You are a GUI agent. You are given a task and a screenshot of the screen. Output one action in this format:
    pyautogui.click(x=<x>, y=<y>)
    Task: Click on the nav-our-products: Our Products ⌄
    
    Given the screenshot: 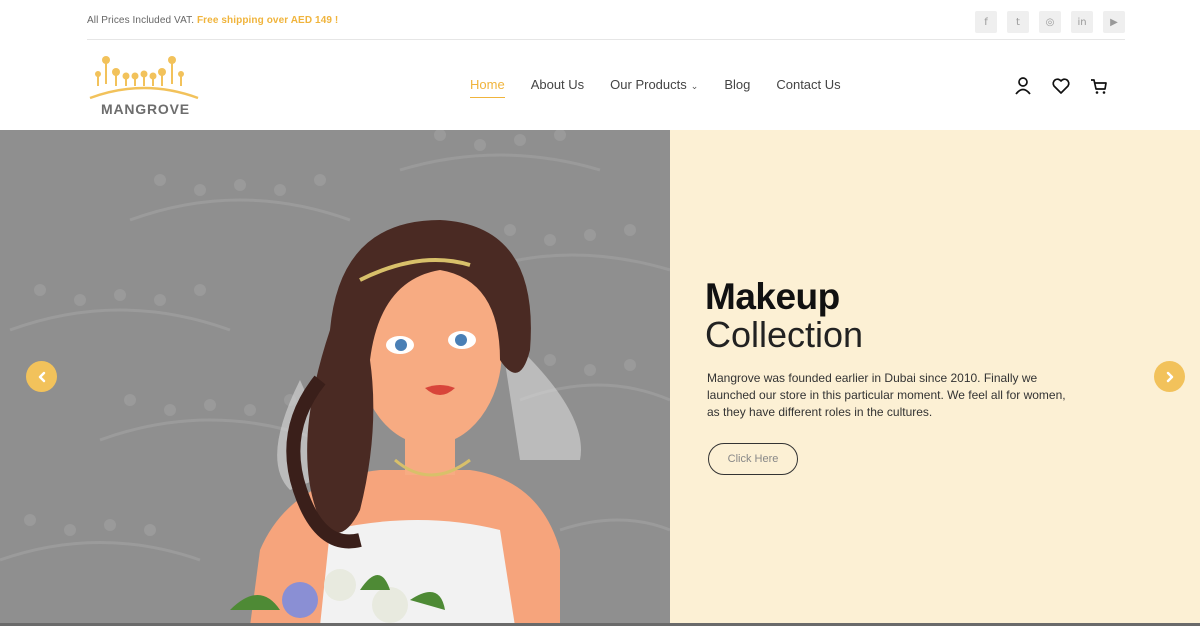 What is the action you would take?
    pyautogui.click(x=654, y=87)
    